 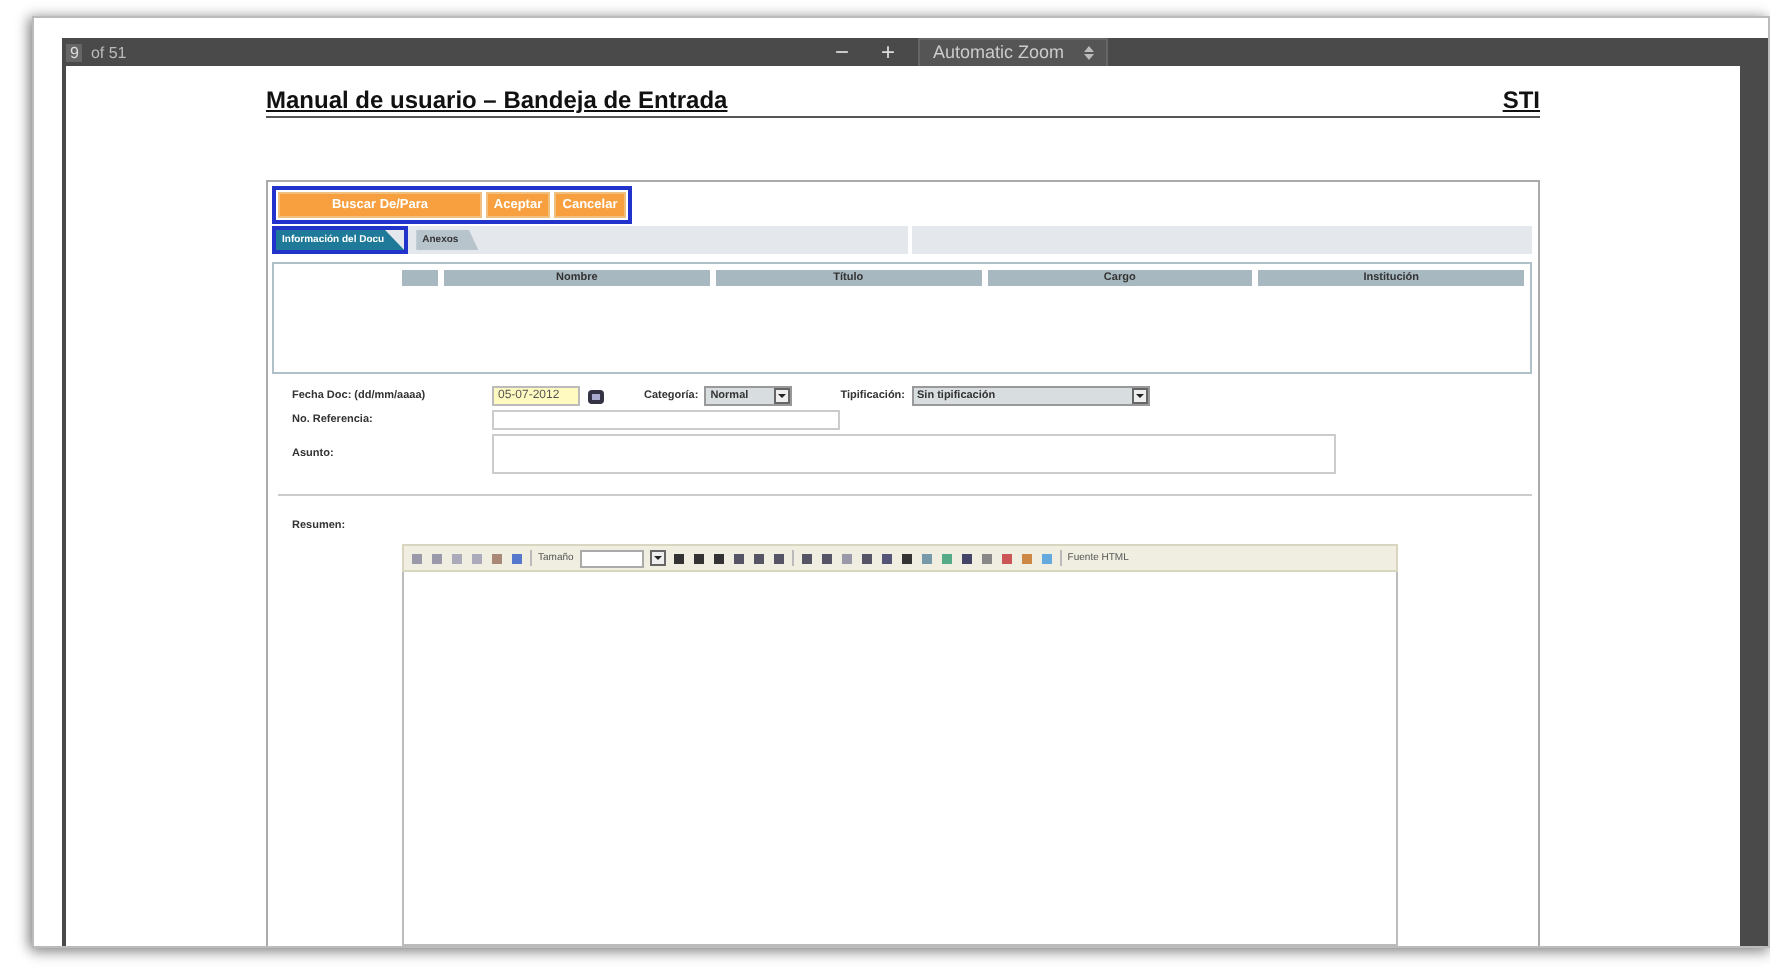 I want to click on subject-field, so click(x=914, y=454).